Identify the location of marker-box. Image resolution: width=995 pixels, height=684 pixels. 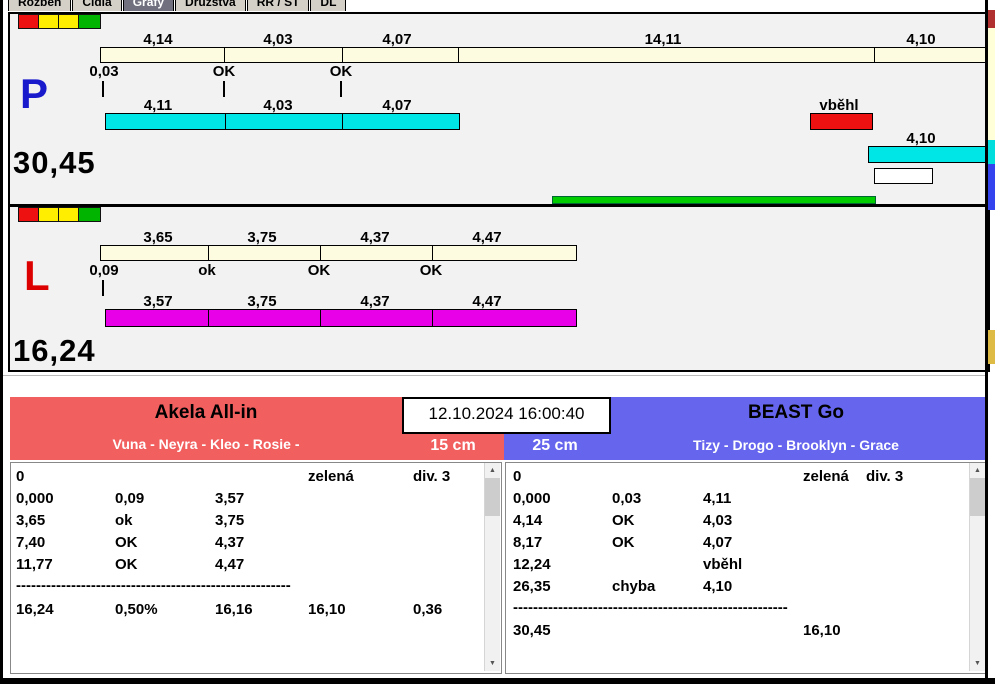
(903, 176).